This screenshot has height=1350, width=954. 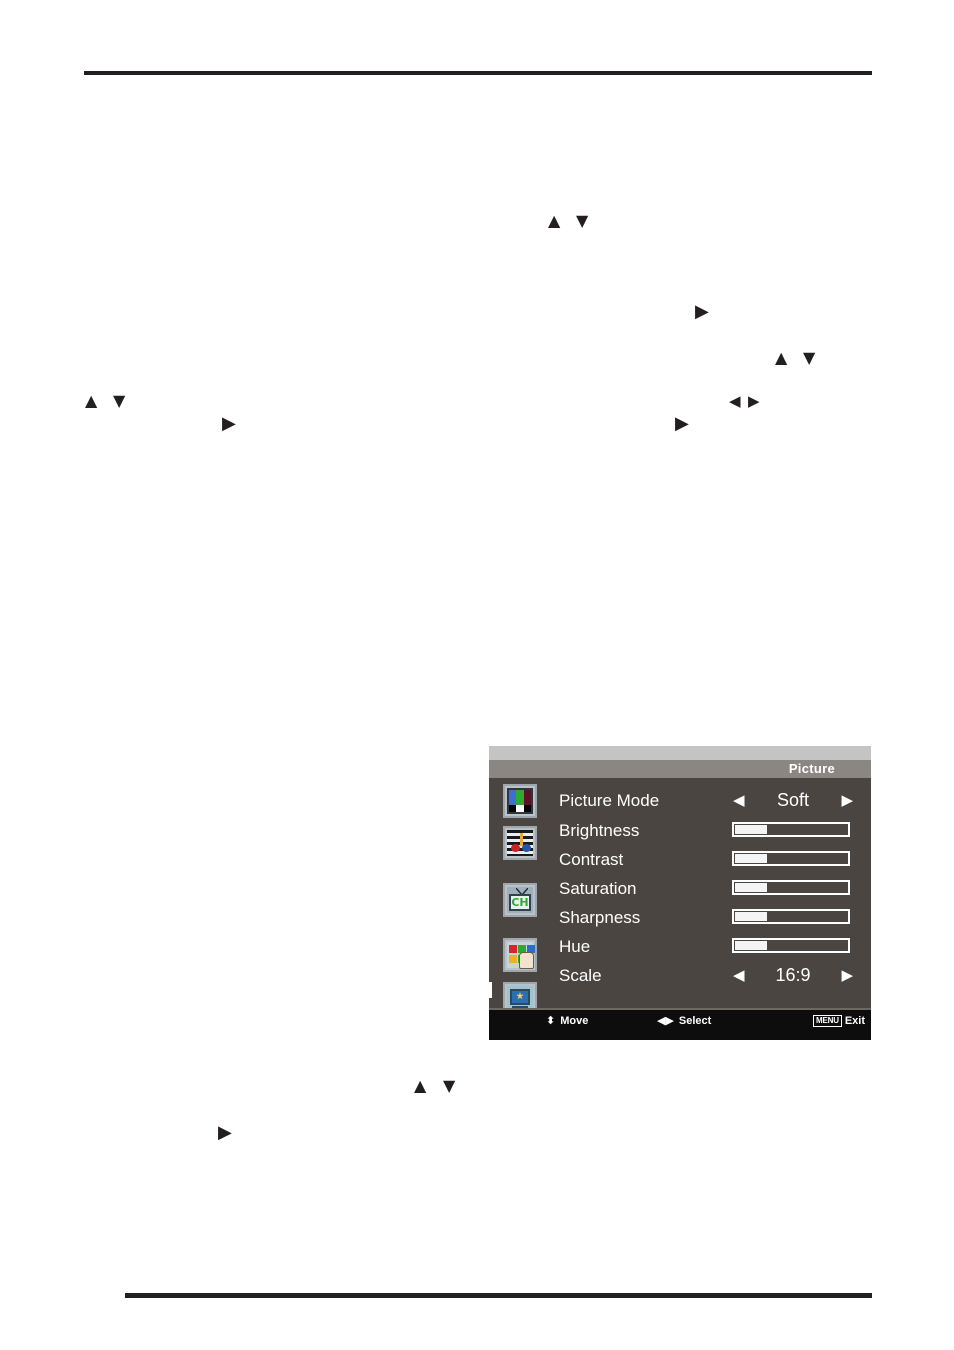 What do you see at coordinates (680, 769) in the screenshot?
I see `osd-title-bar: Picture` at bounding box center [680, 769].